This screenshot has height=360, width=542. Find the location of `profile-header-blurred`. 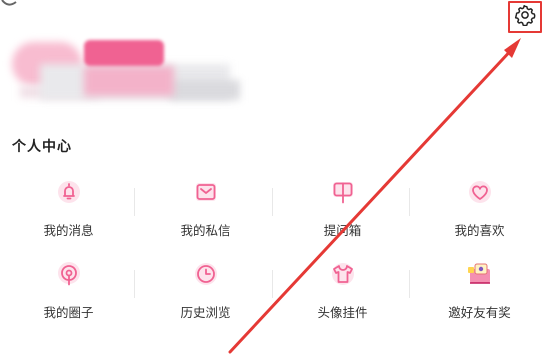

profile-header-blurred is located at coordinates (125, 70).